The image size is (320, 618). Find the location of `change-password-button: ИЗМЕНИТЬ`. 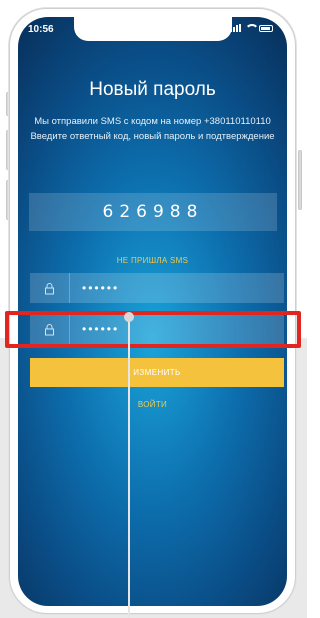

change-password-button: ИЗМЕНИТЬ is located at coordinates (157, 372).